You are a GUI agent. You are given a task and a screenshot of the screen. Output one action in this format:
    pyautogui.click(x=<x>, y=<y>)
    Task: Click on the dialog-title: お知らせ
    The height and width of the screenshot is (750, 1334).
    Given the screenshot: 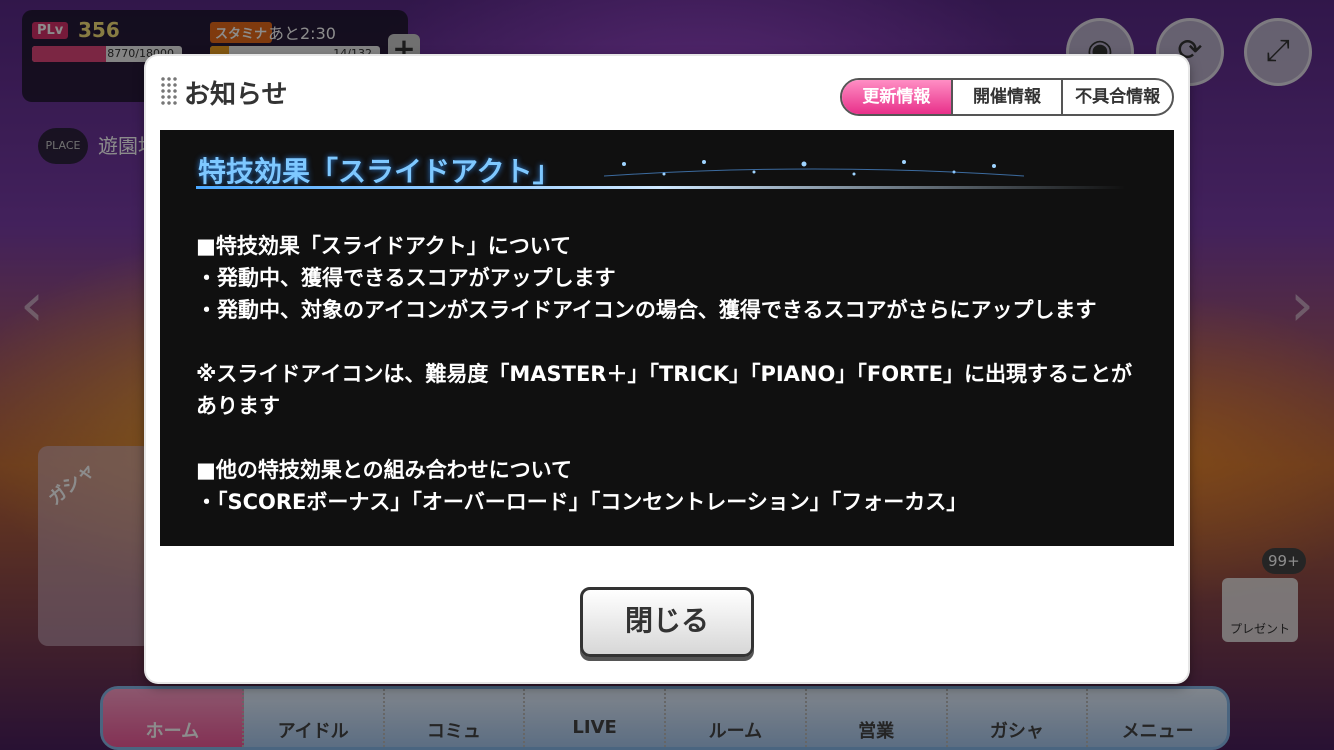 What is the action you would take?
    pyautogui.click(x=236, y=95)
    